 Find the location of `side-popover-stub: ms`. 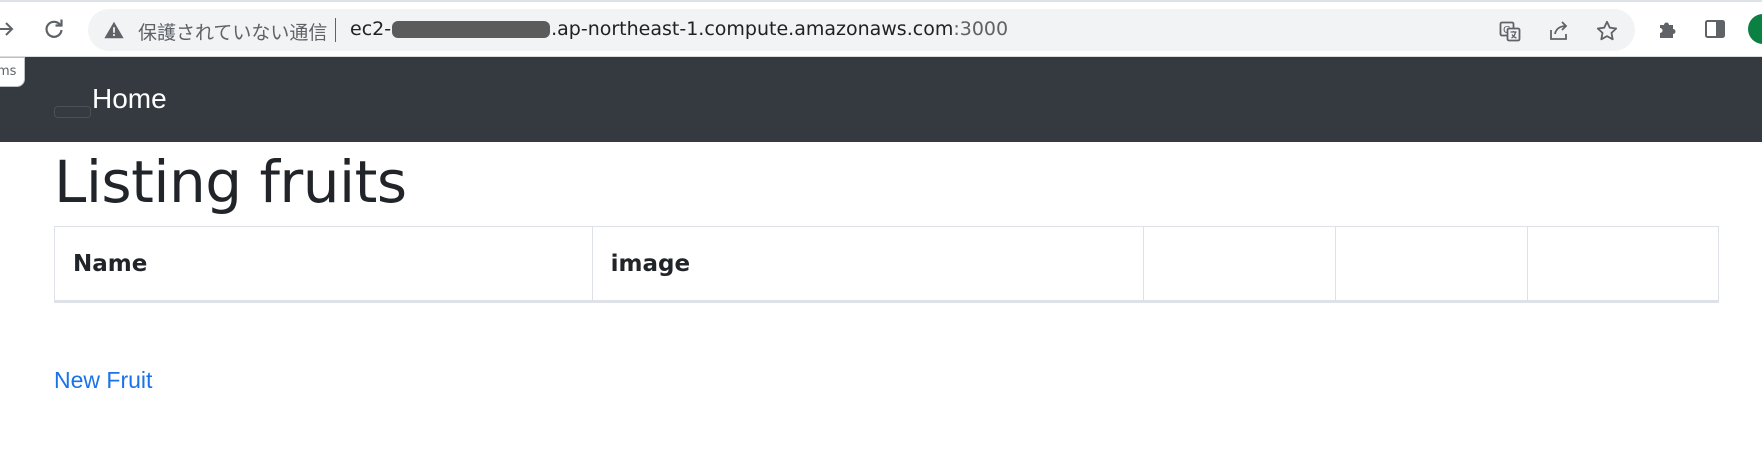

side-popover-stub: ms is located at coordinates (12, 72).